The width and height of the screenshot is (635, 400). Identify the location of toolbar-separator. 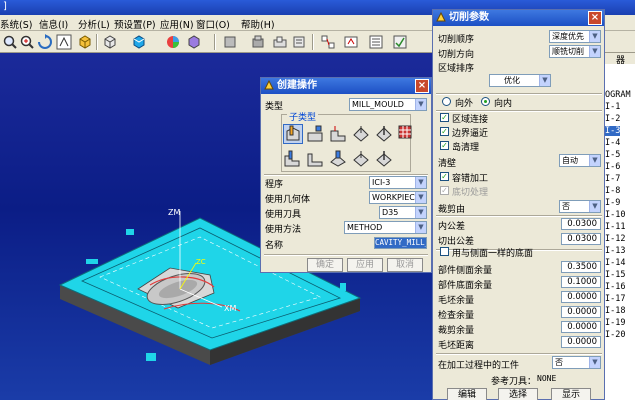
(97, 42).